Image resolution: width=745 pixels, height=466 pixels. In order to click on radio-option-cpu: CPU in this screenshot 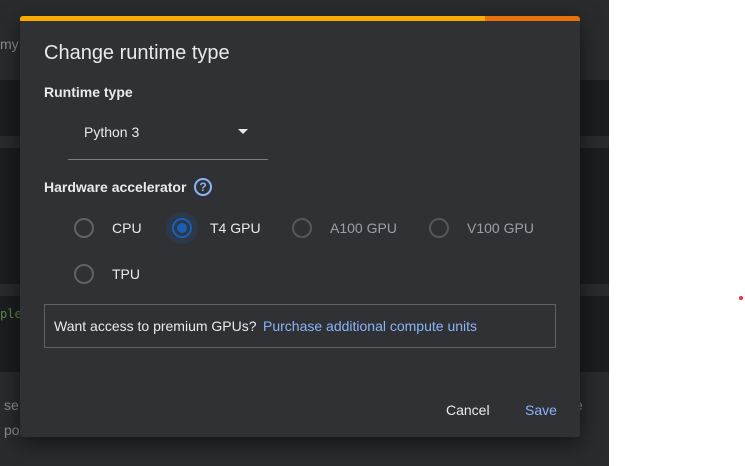, I will do `click(119, 228)`.